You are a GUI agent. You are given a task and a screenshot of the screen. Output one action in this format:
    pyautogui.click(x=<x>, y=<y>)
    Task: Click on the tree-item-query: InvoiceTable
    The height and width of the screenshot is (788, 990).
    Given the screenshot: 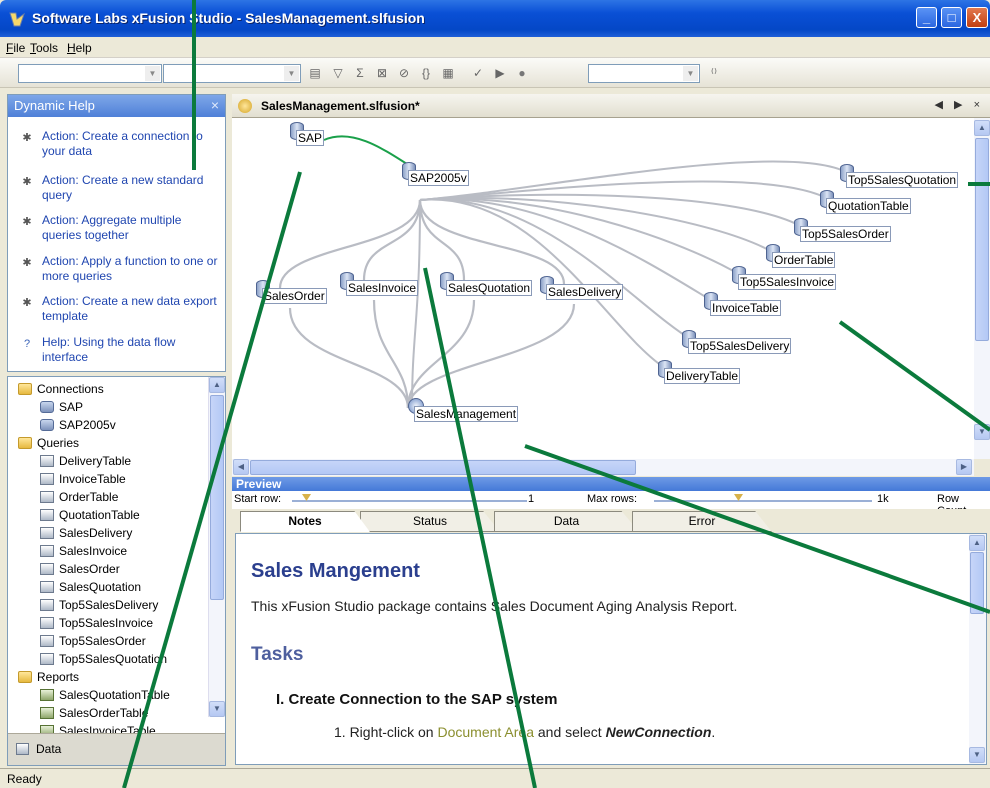 What is the action you would take?
    pyautogui.click(x=83, y=479)
    